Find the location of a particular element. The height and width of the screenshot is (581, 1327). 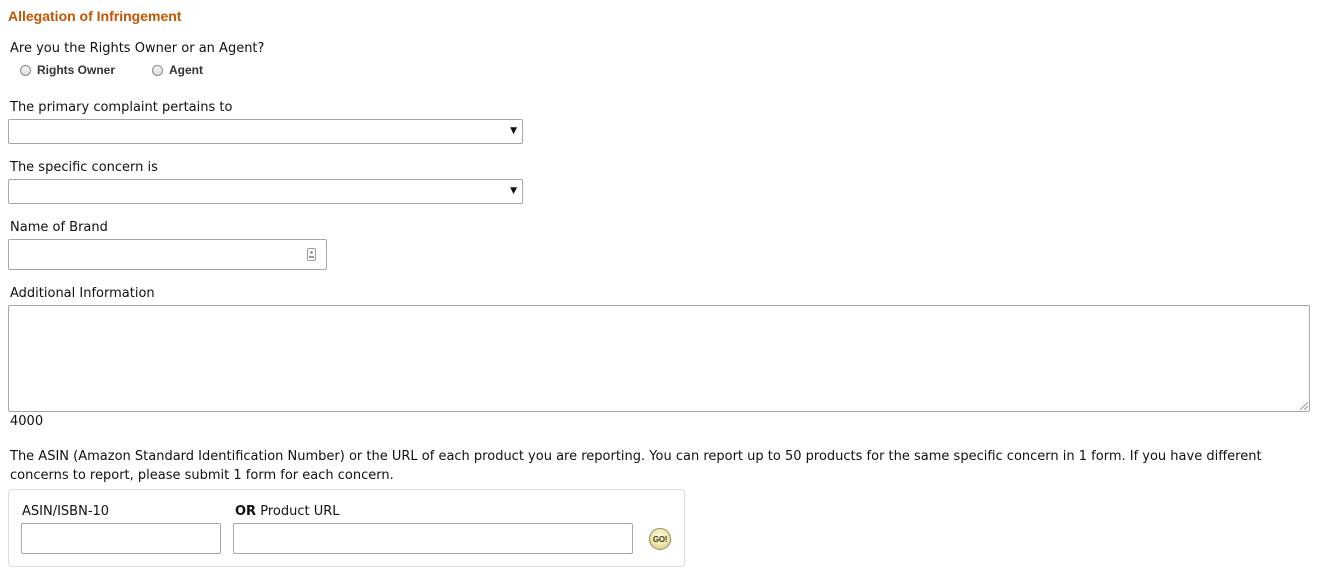

primary-complaint-select: ▼ is located at coordinates (265, 131).